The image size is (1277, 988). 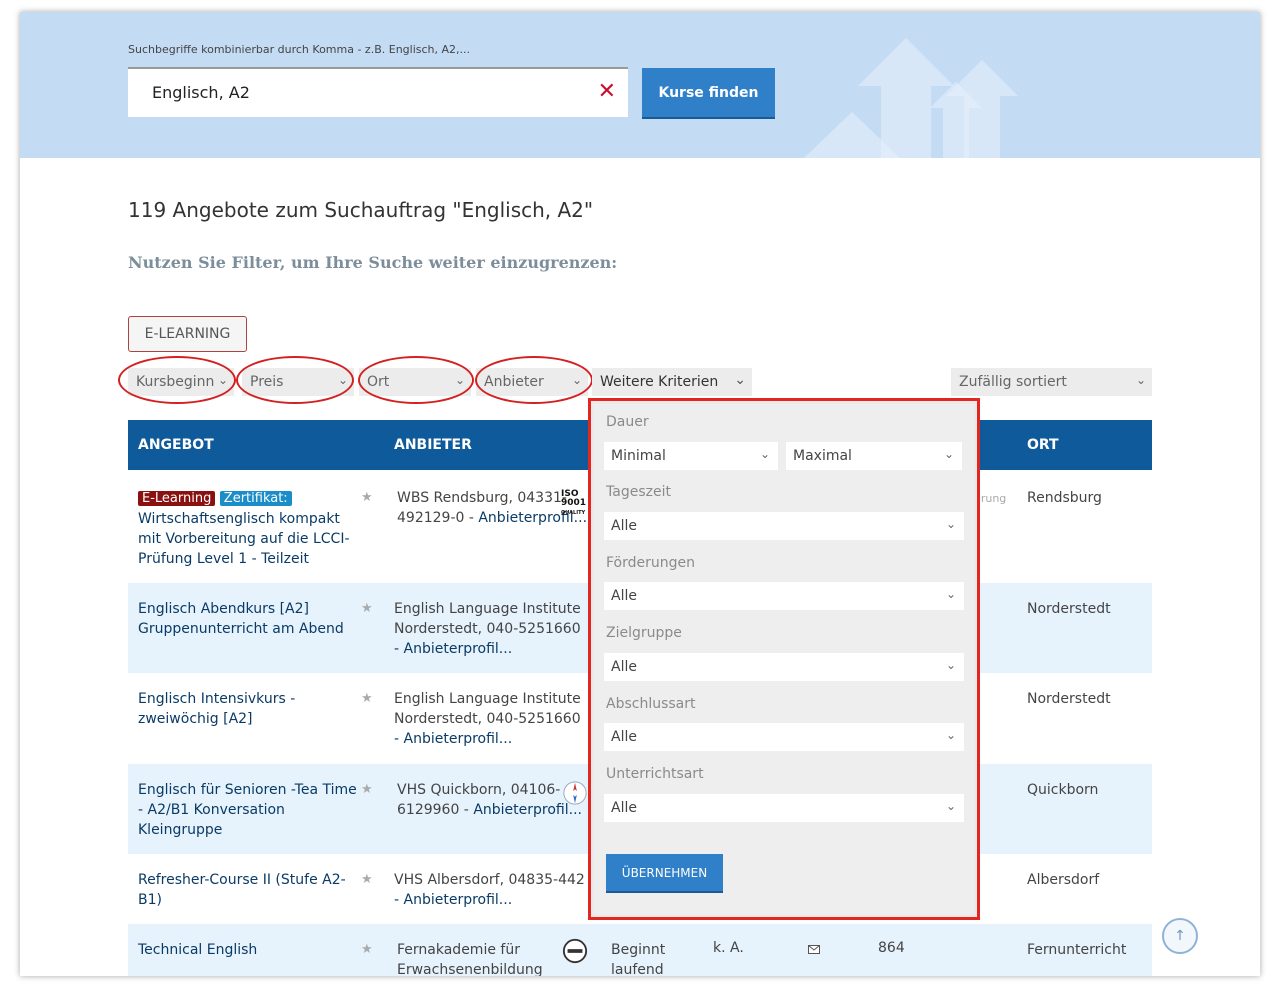 What do you see at coordinates (644, 633) in the screenshot?
I see `zielgruppe-label: Zielgruppe` at bounding box center [644, 633].